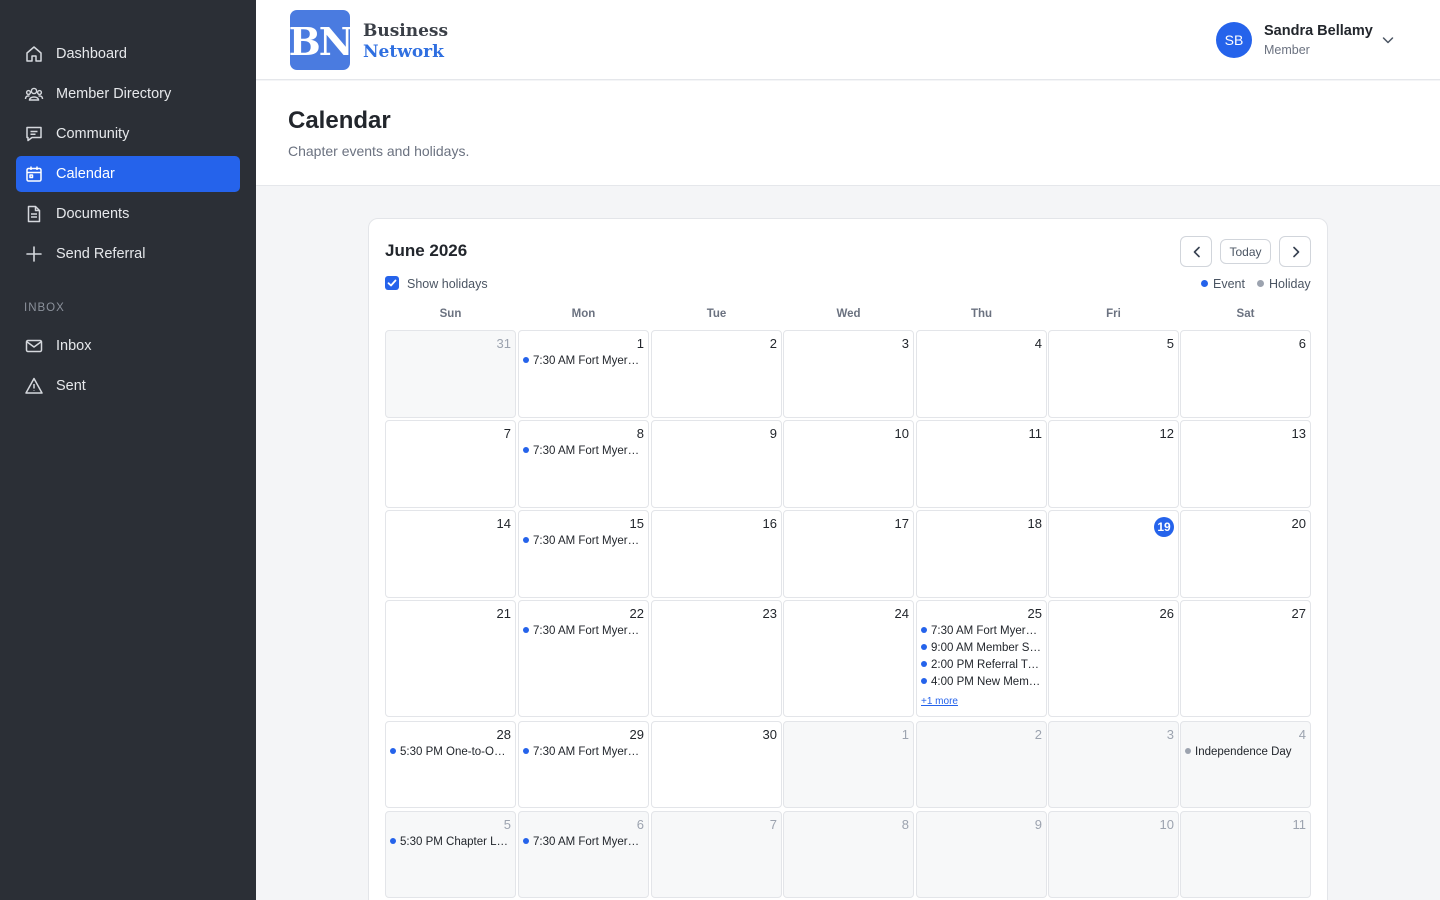  What do you see at coordinates (507, 433) in the screenshot?
I see `day-number: 7` at bounding box center [507, 433].